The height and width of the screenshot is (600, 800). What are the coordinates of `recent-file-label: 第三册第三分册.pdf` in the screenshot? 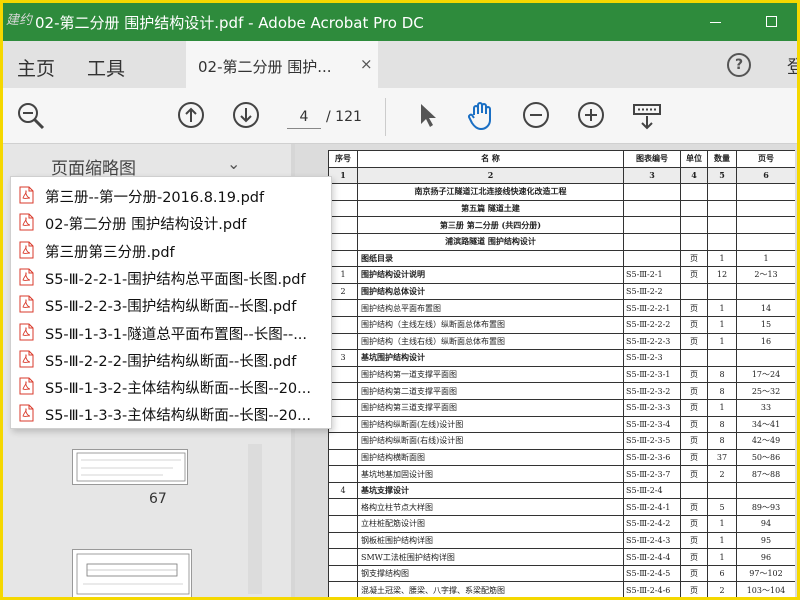 It's located at (110, 252).